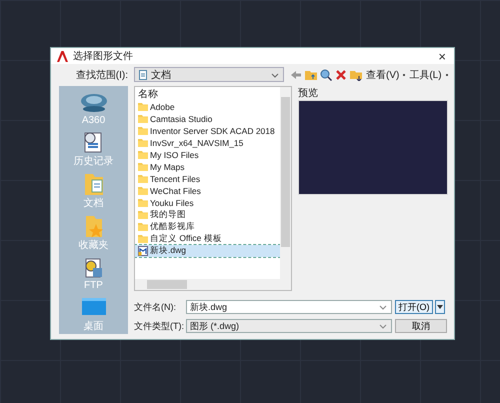  What do you see at coordinates (207, 167) in the screenshot?
I see `file-row: My Maps` at bounding box center [207, 167].